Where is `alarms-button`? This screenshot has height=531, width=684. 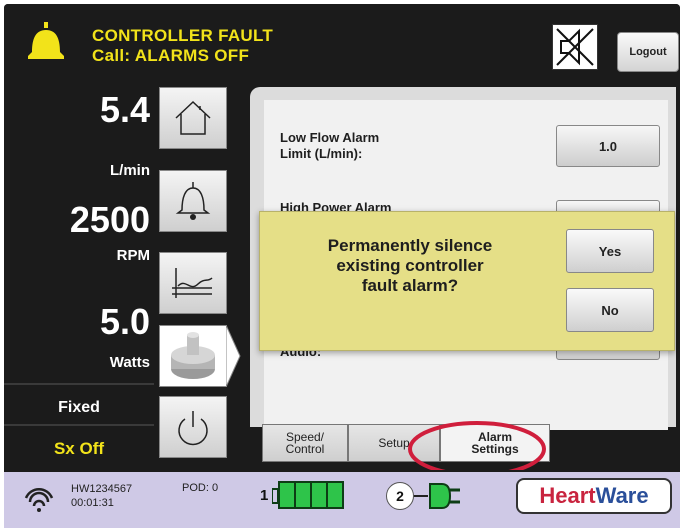
alarms-button is located at coordinates (193, 201).